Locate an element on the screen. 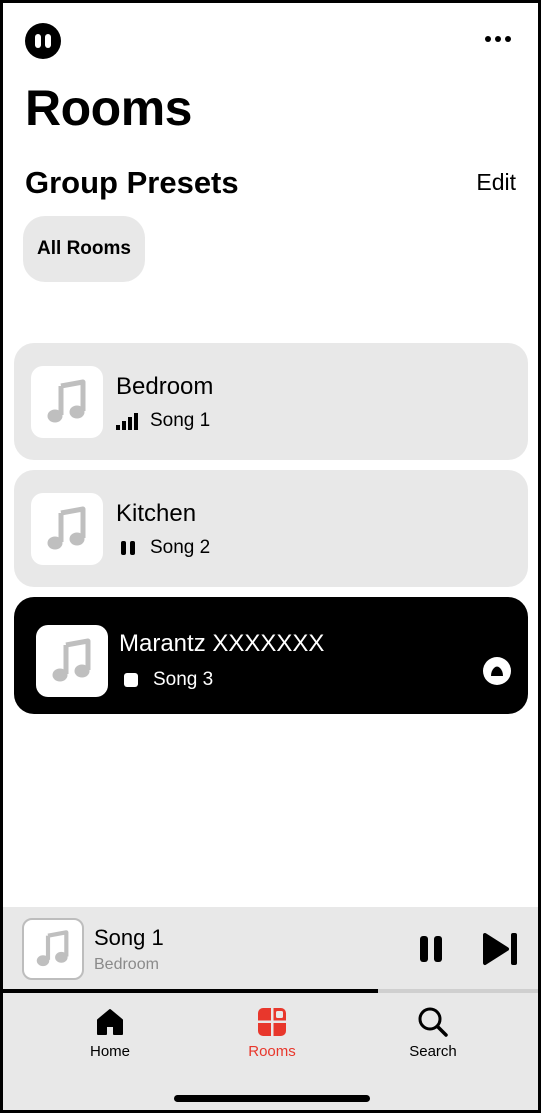 Image resolution: width=541 pixels, height=1113 pixels. now-playing-title: Song 1 is located at coordinates (129, 937).